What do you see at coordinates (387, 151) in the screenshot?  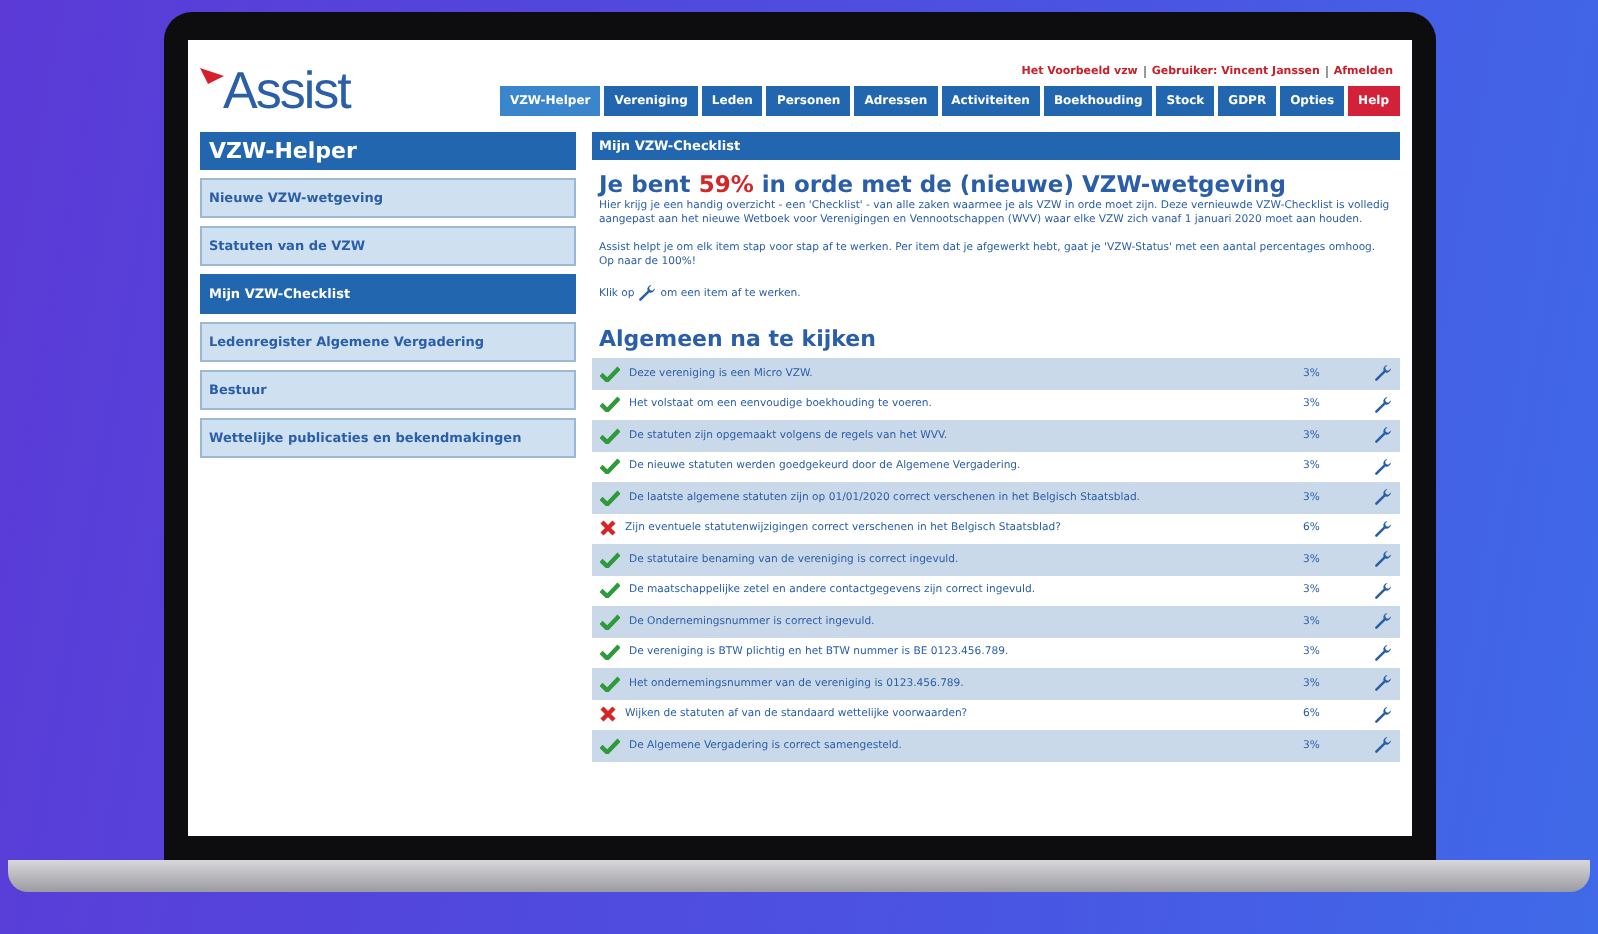 I see `sidebar-title: VZW-Helper` at bounding box center [387, 151].